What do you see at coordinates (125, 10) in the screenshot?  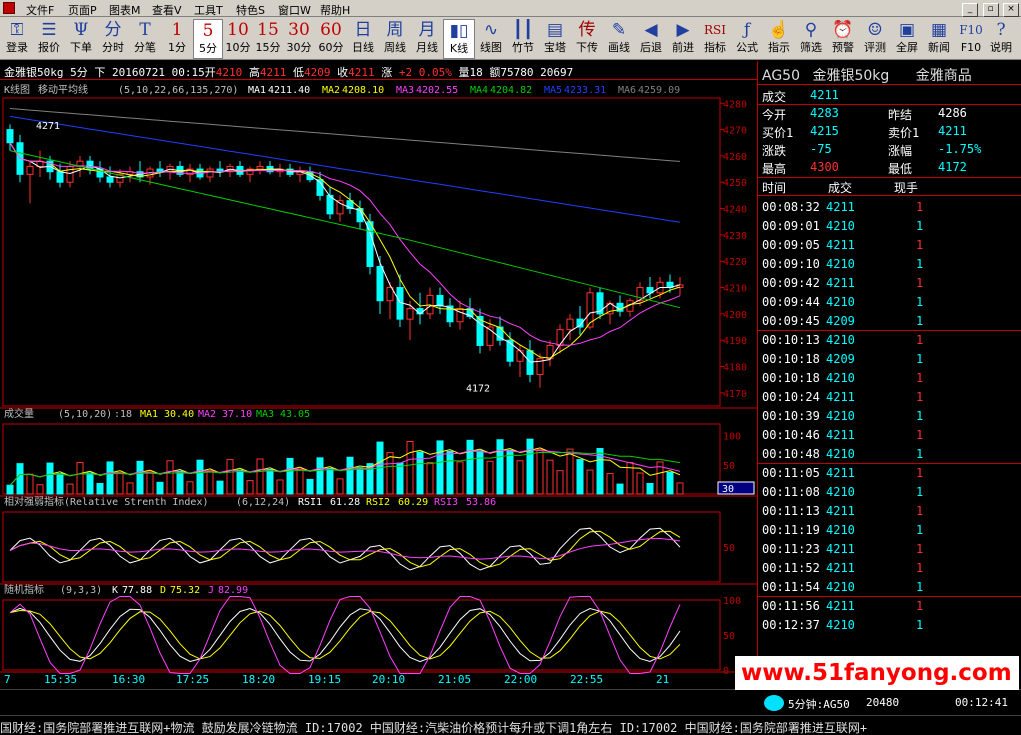 I see `menu-chart: 图表M` at bounding box center [125, 10].